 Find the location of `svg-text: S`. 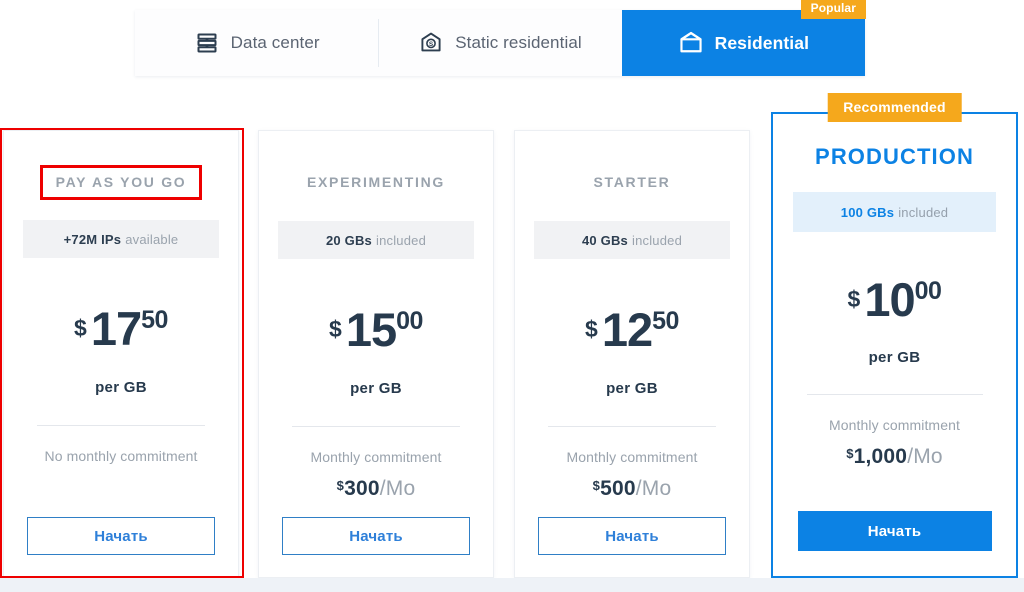

svg-text: S is located at coordinates (431, 44).